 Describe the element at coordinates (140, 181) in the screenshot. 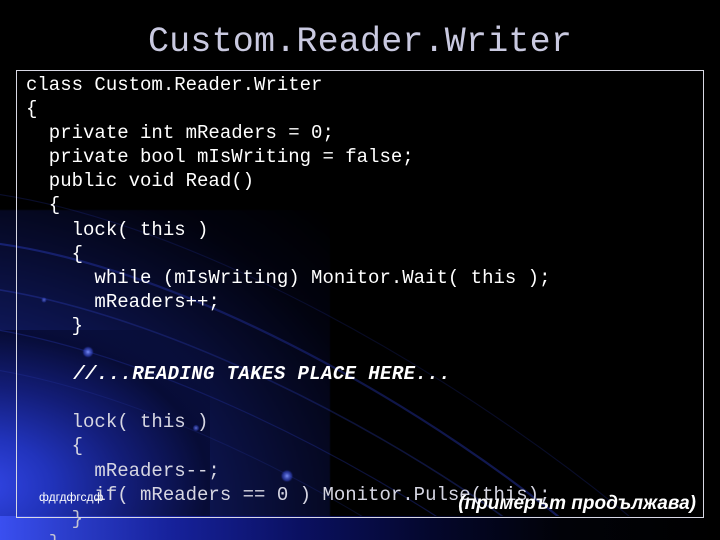

I see `code-line: public void Read()` at that location.